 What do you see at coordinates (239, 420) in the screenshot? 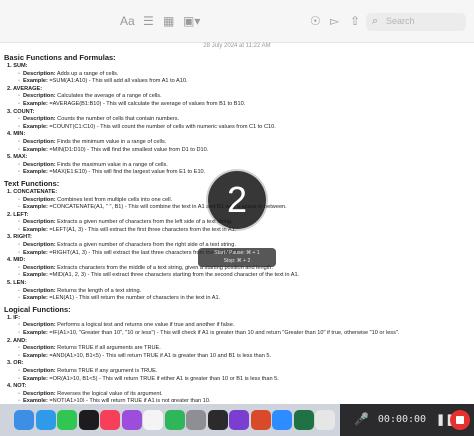
I see `dock-app-purple-icon` at bounding box center [239, 420].